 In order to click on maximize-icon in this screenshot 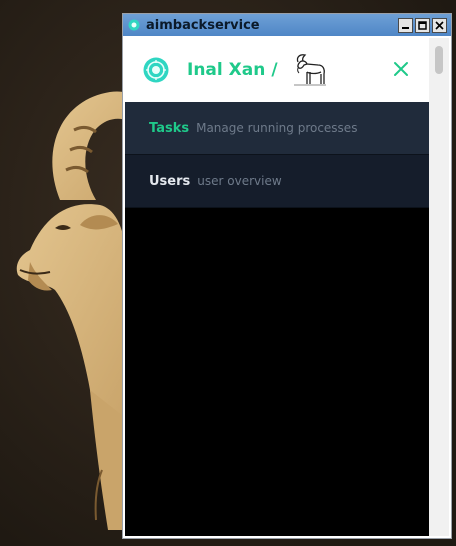, I will do `click(422, 25)`.